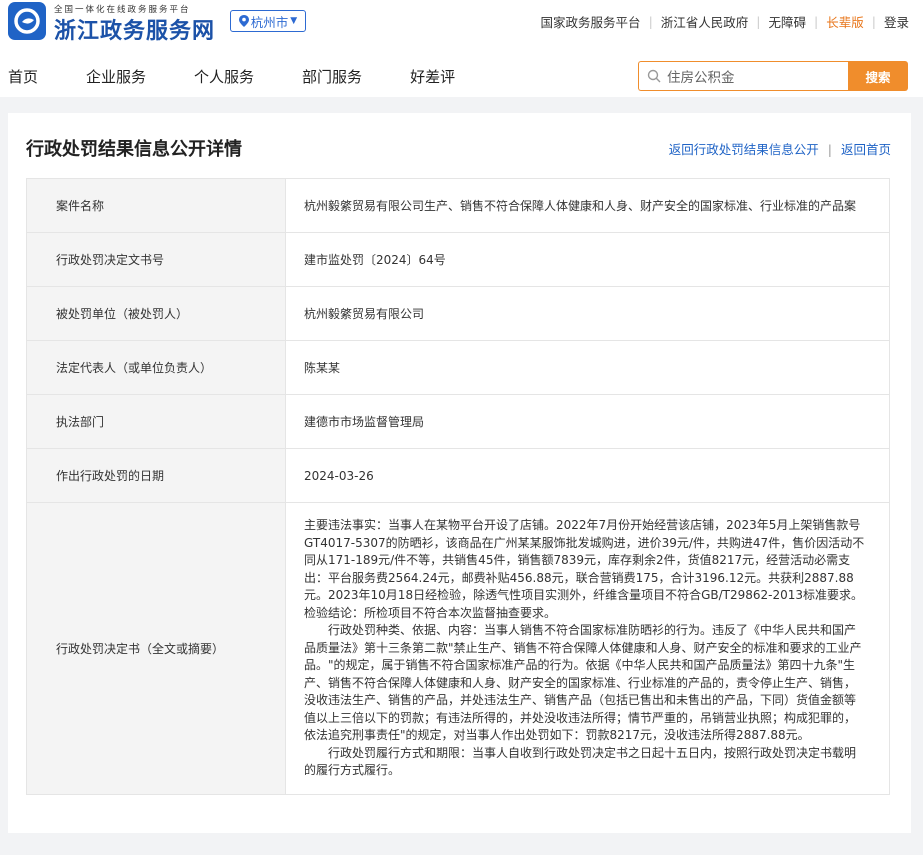 The image size is (923, 855). Describe the element at coordinates (156, 205) in the screenshot. I see `field-label: 案件名称` at that location.